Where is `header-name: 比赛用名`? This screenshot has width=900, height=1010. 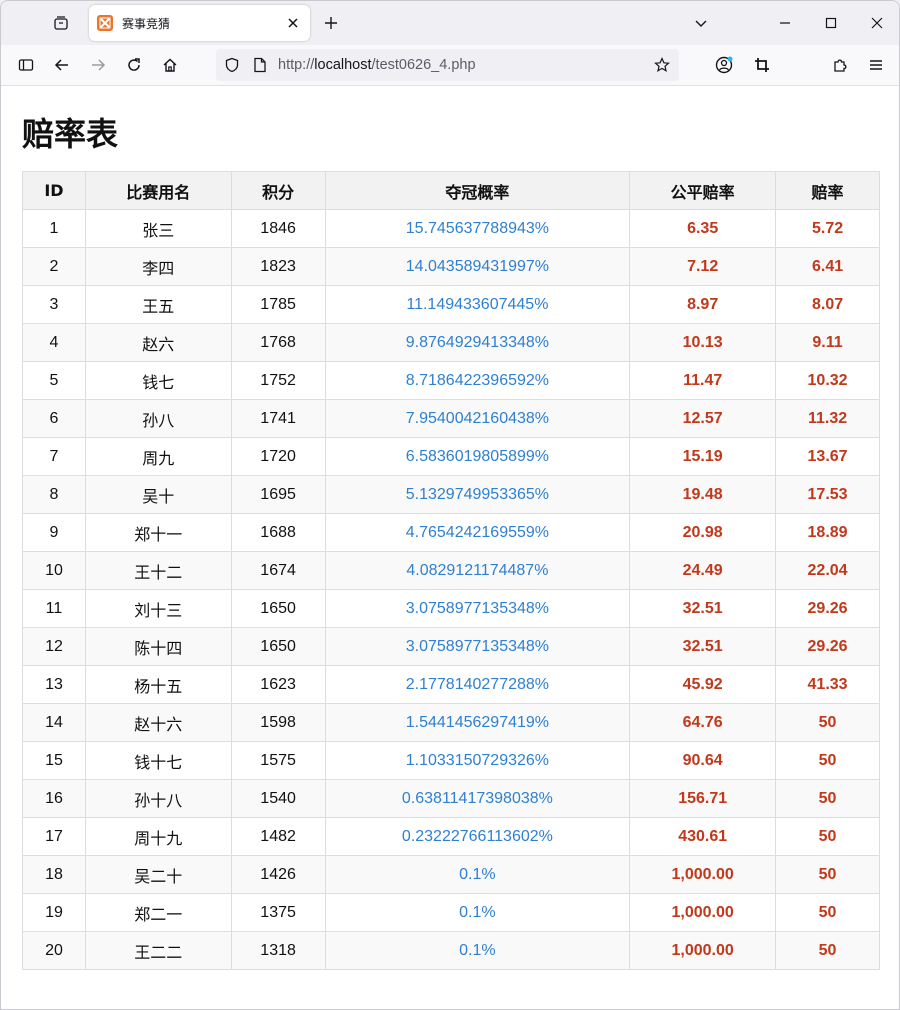 header-name: 比赛用名 is located at coordinates (158, 190).